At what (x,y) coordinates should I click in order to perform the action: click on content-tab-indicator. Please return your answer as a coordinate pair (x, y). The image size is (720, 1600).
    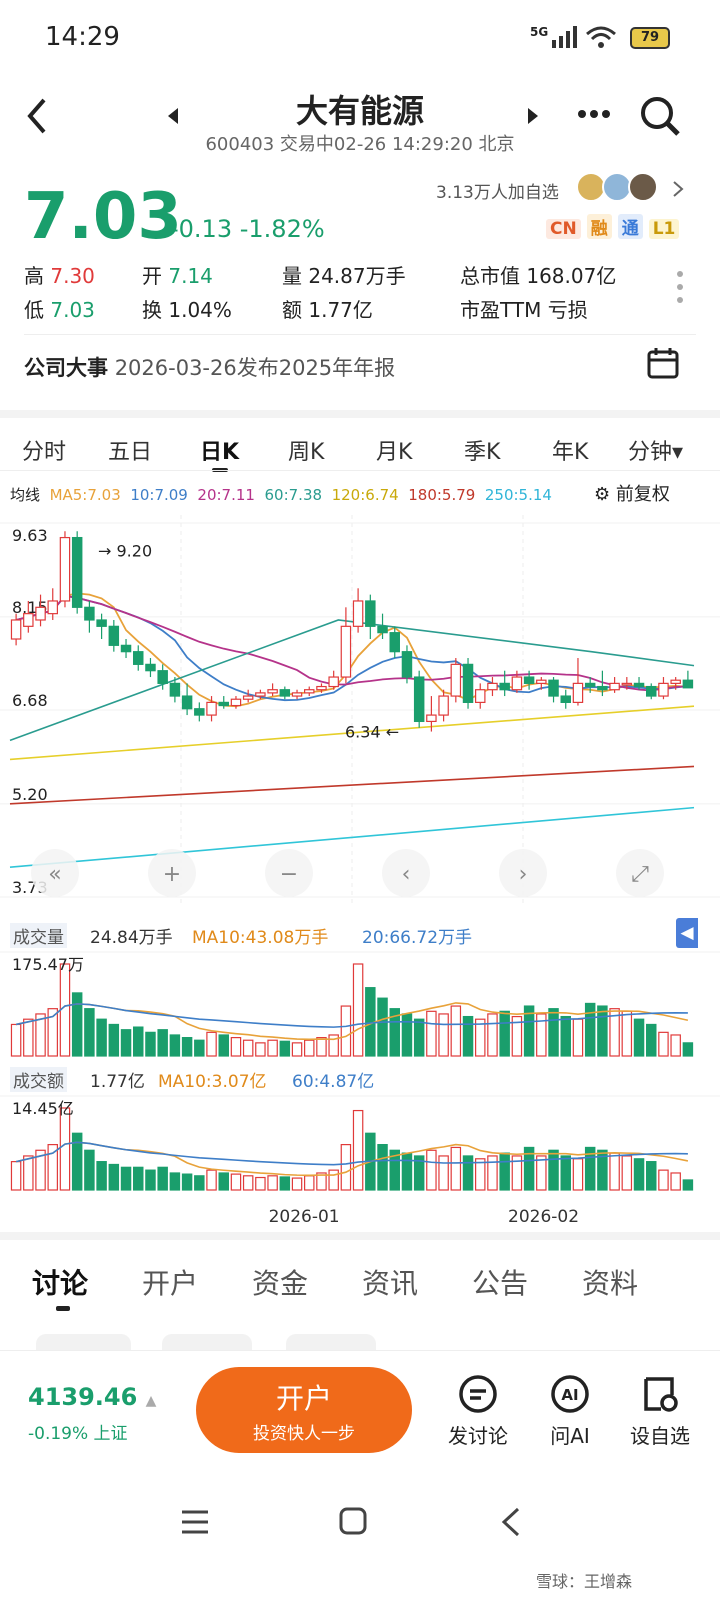
    Looking at the image, I should click on (63, 1308).